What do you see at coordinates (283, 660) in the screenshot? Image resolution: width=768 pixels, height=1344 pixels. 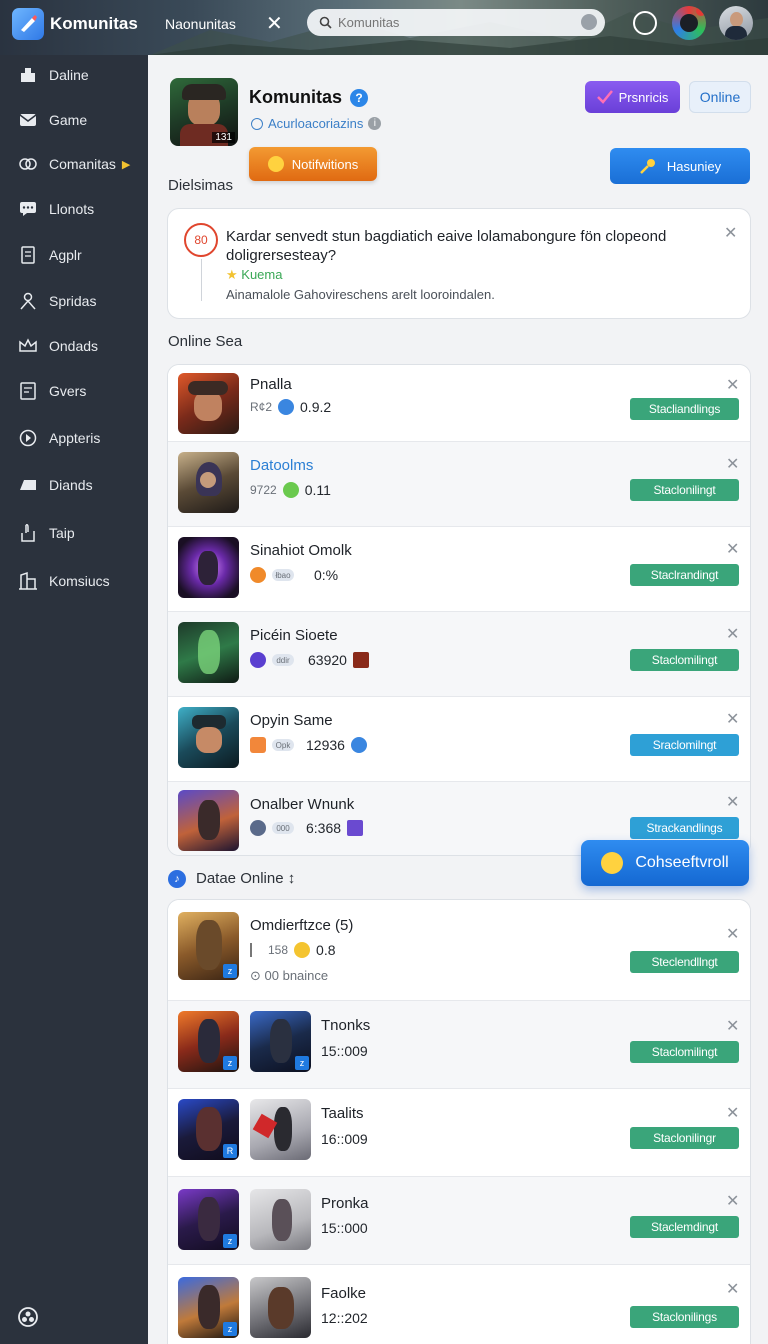 I see `game-code: ddir` at bounding box center [283, 660].